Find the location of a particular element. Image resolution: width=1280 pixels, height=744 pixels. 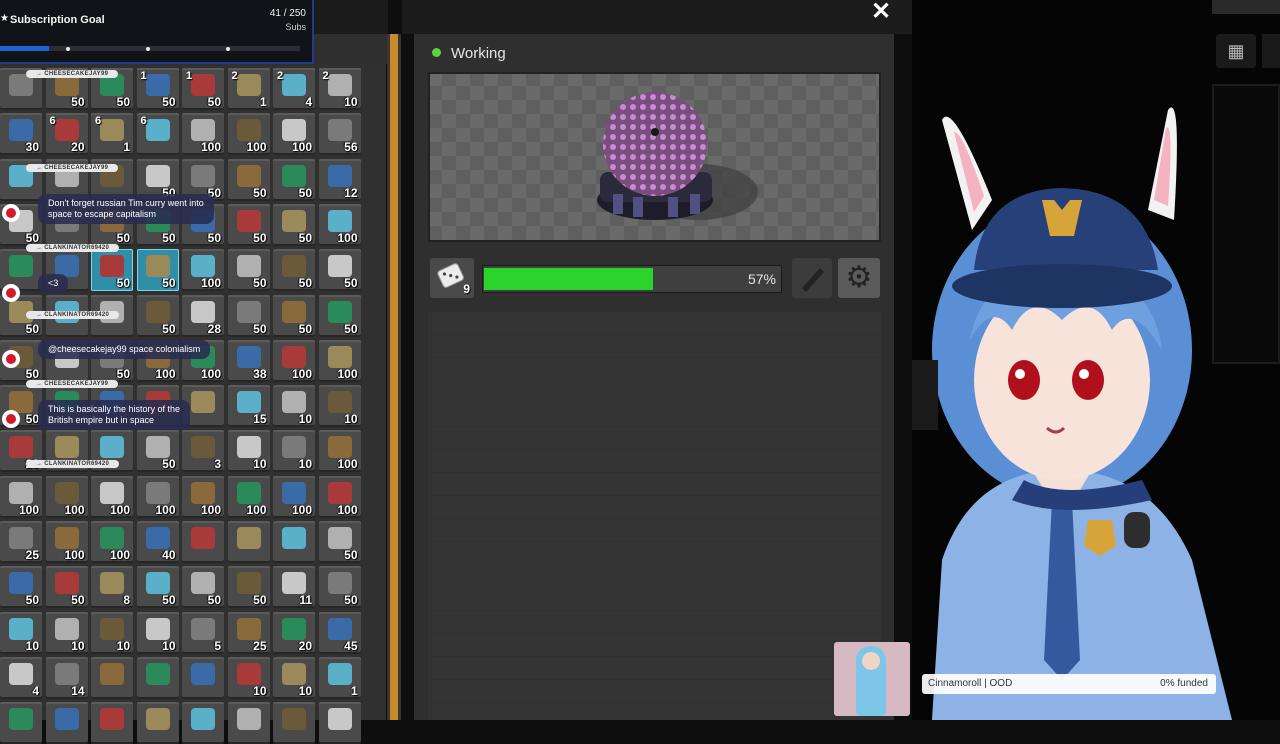

ingredient-slot: 9 is located at coordinates (452, 278).